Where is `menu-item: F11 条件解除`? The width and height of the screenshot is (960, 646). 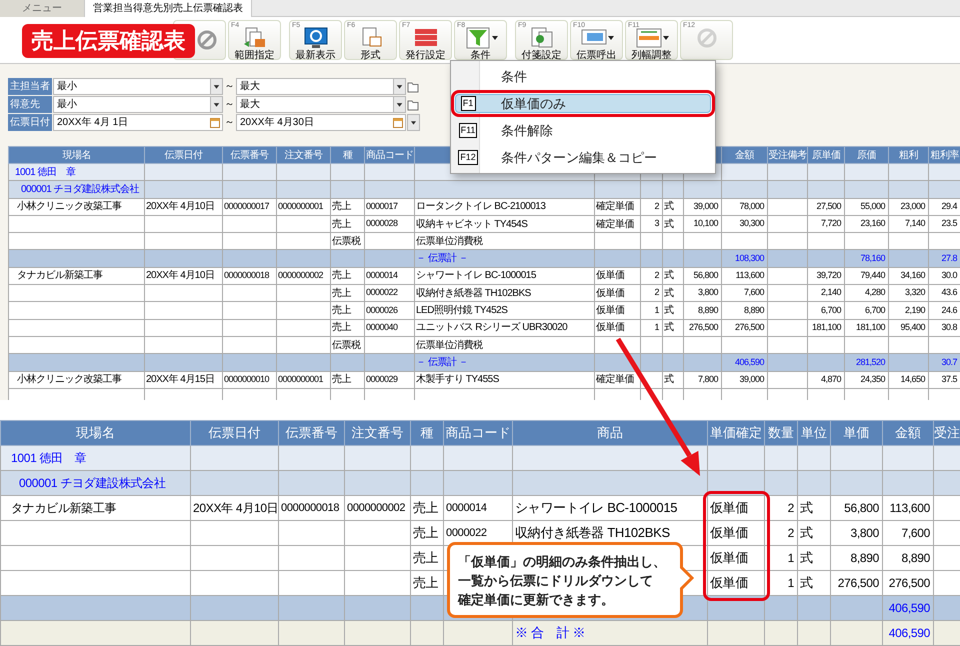
menu-item: F11 条件解除 is located at coordinates (583, 130).